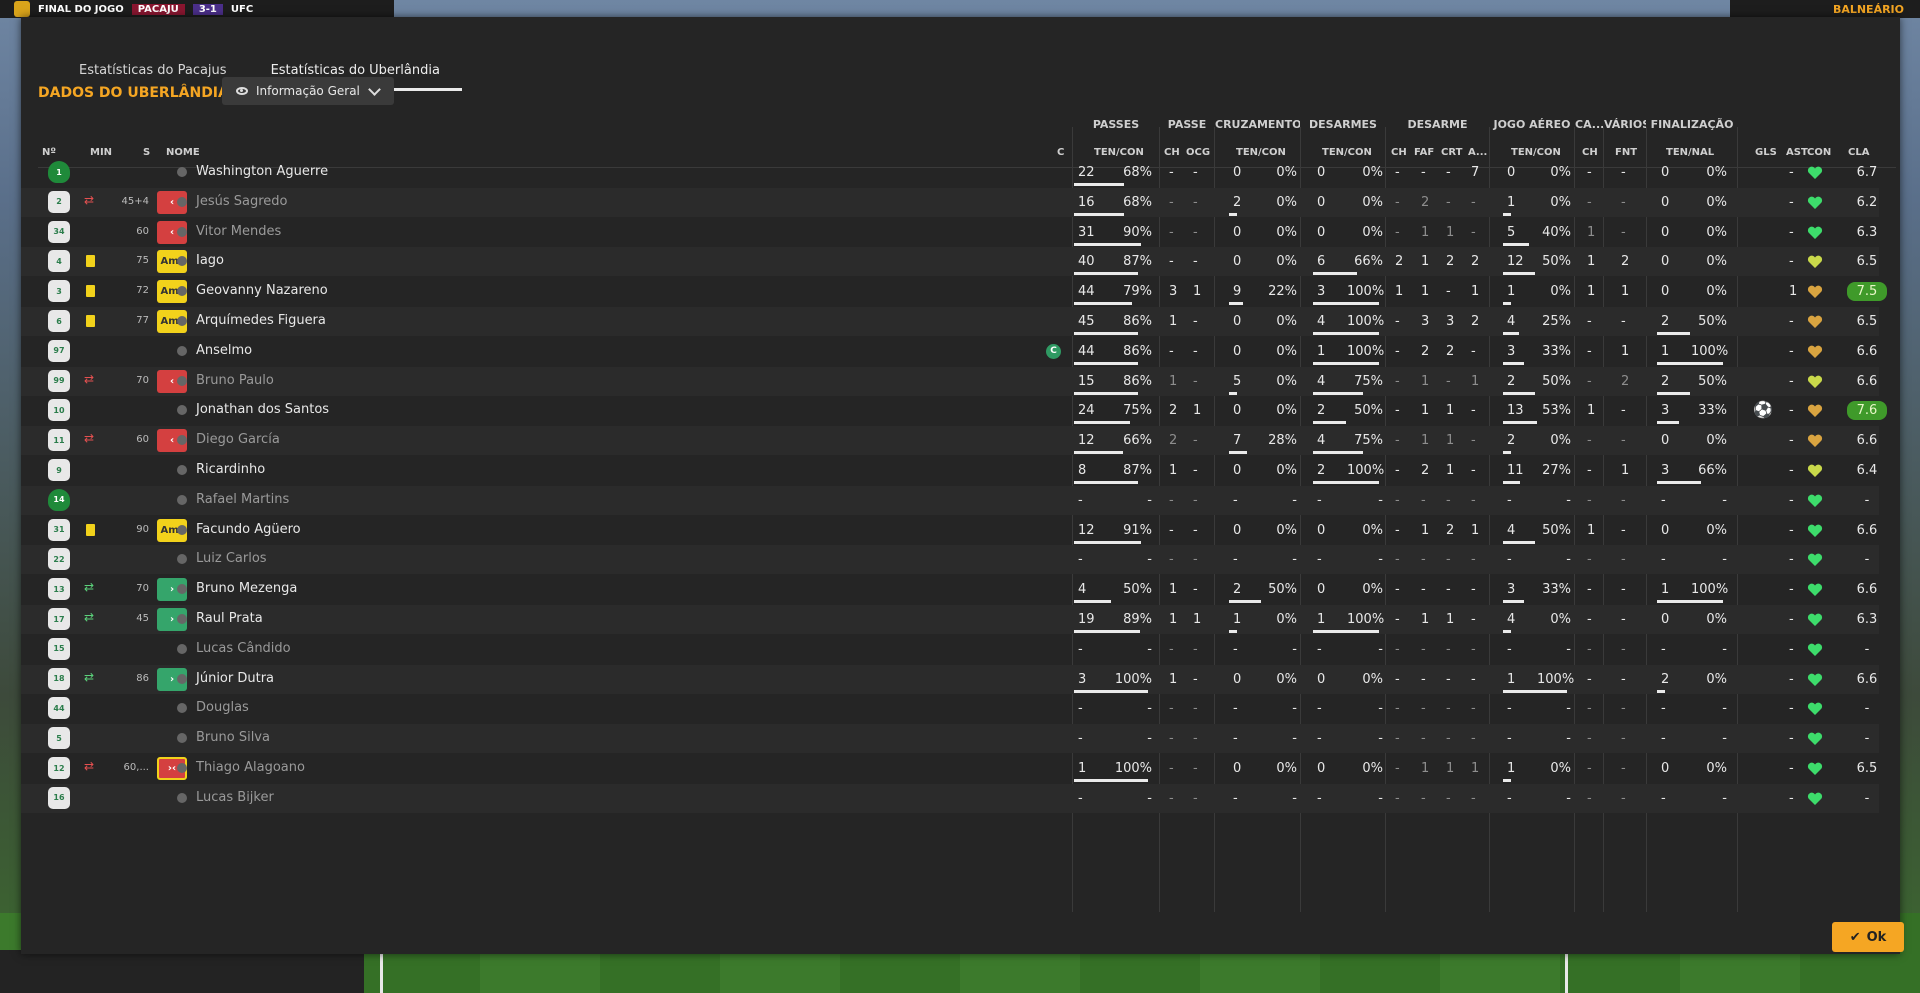  I want to click on table-row: 5 Bruno Silva - - - - - - - - - - - - - - - - - - - -, so click(950, 739).